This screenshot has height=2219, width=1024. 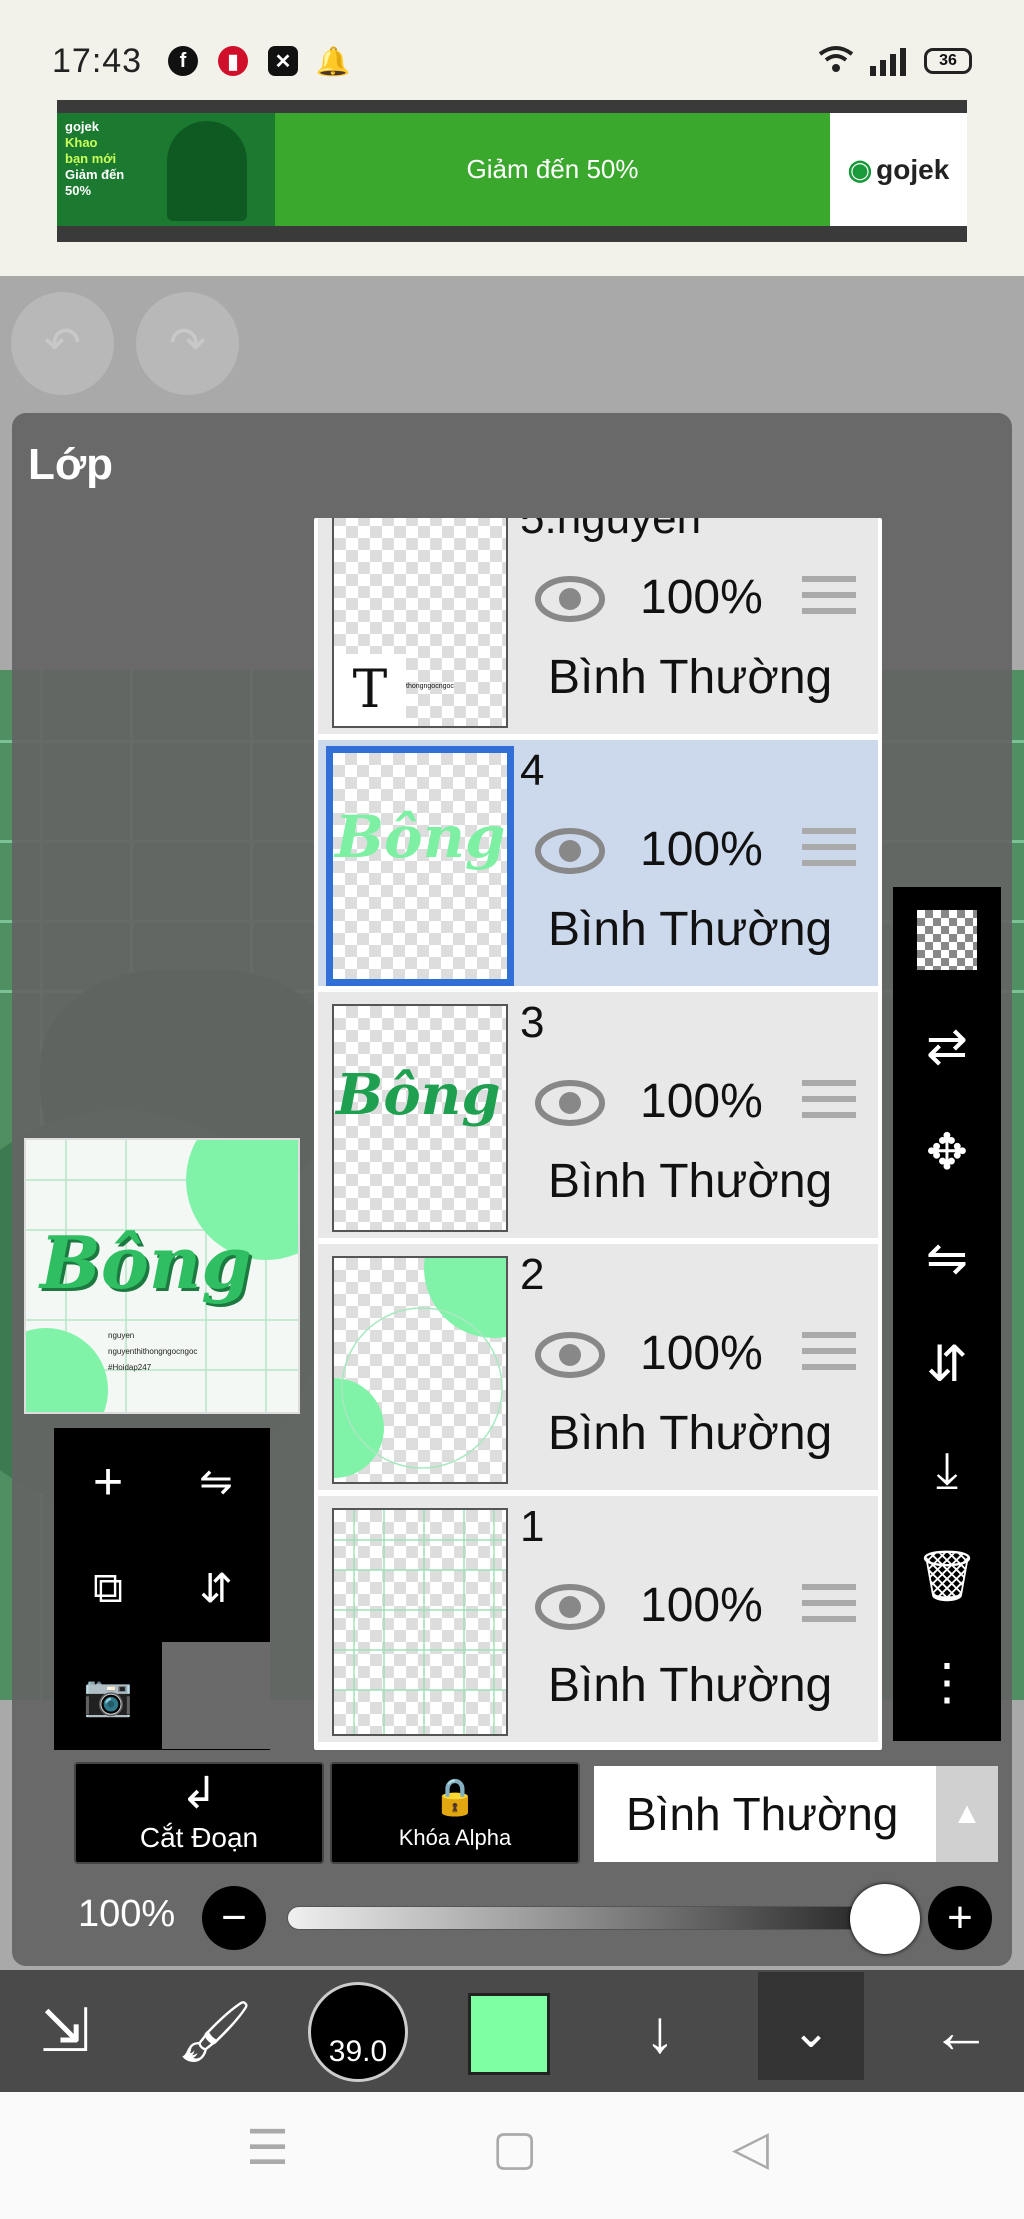 I want to click on back-icon: ◁, so click(x=750, y=2148).